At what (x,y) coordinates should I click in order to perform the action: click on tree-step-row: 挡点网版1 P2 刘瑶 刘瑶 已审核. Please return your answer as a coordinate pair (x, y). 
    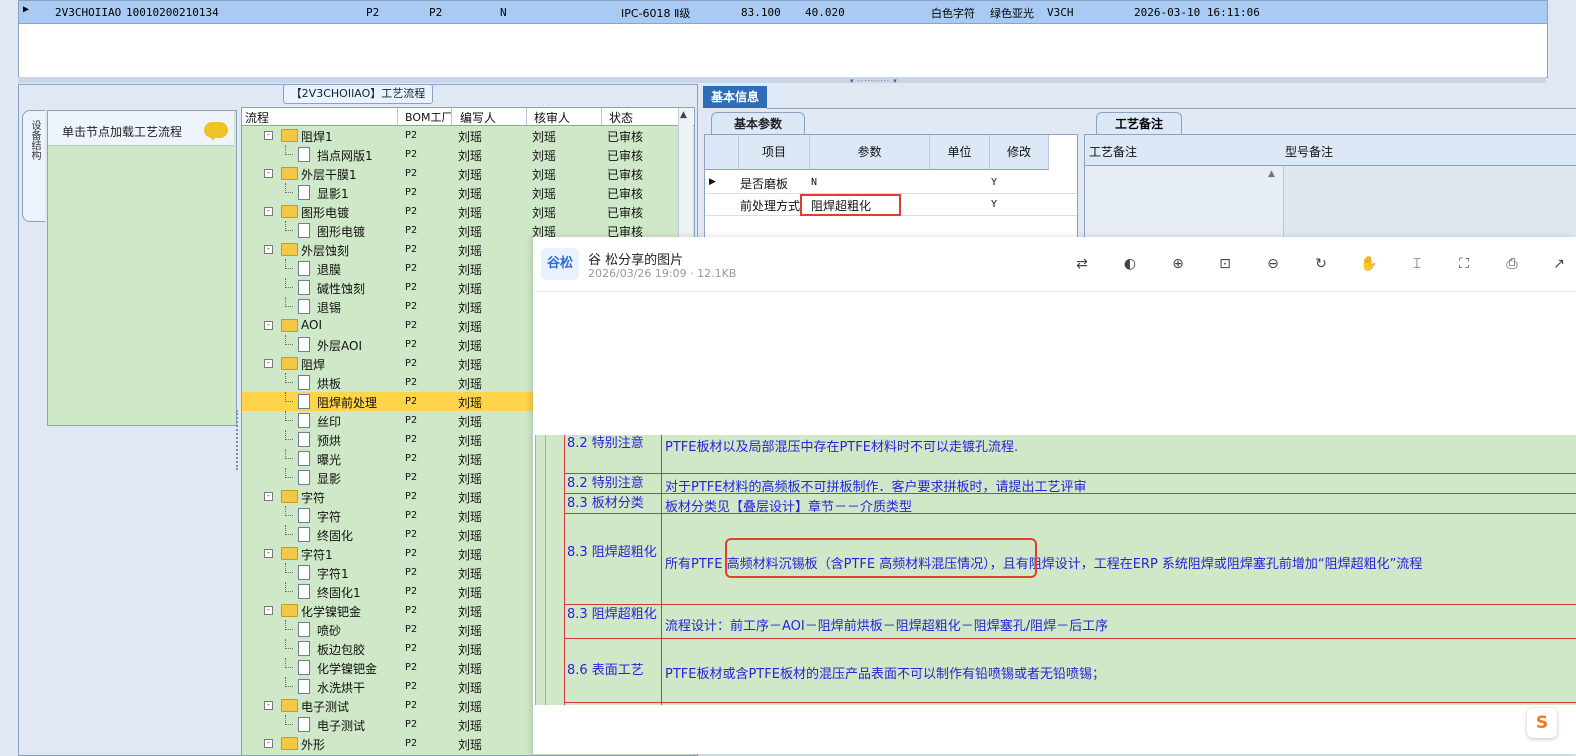
    Looking at the image, I should click on (468, 154).